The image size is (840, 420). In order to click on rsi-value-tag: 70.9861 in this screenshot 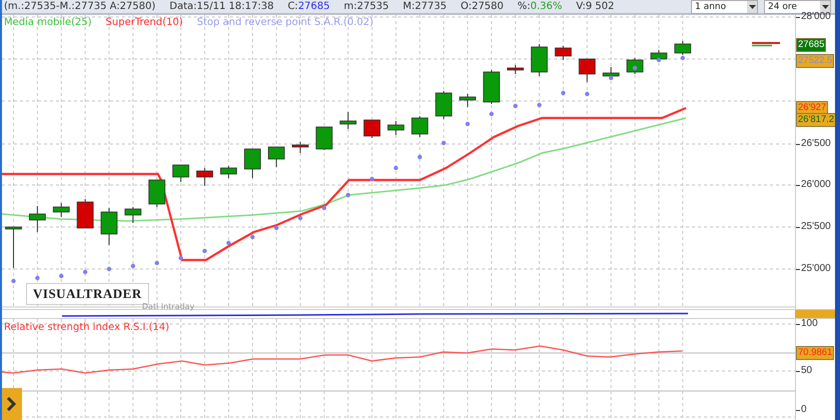, I will do `click(815, 353)`.